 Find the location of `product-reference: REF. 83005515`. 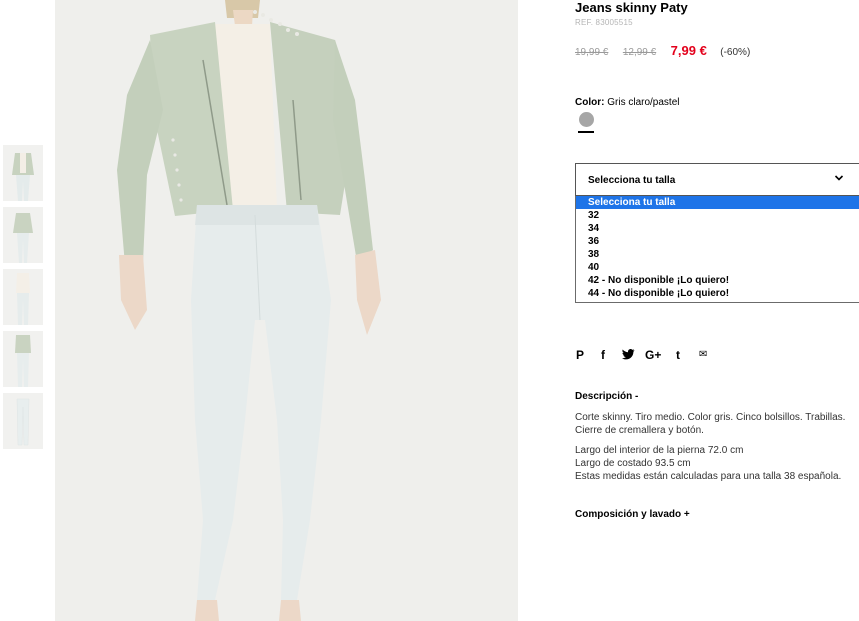

product-reference: REF. 83005515 is located at coordinates (604, 22).